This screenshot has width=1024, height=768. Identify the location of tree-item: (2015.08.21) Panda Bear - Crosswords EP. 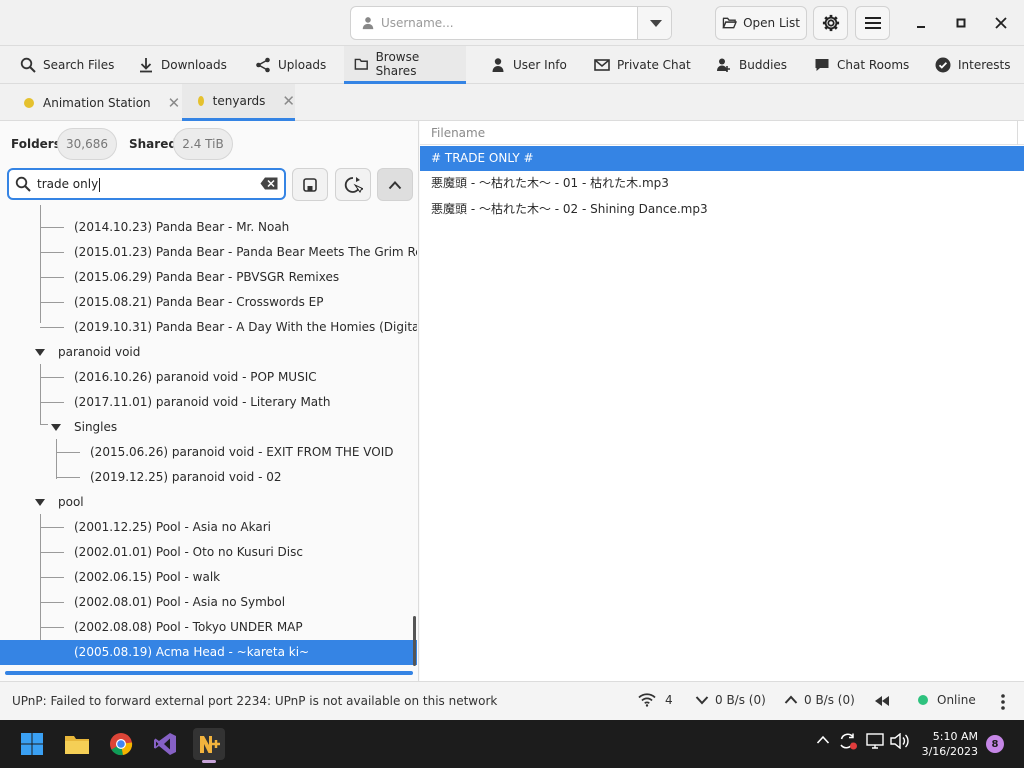
(208, 302).